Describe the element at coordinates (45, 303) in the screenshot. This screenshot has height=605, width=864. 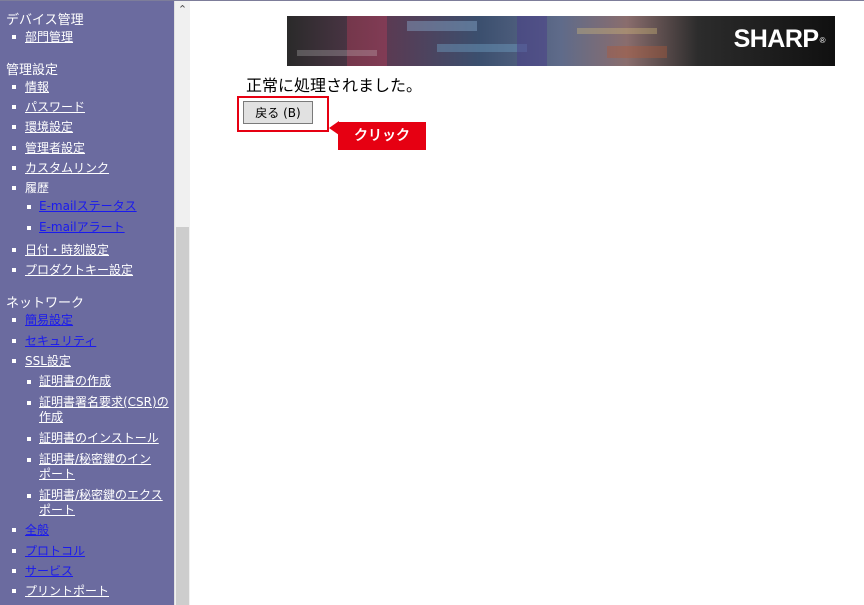
I see `section-title-network: ネットワーク` at that location.